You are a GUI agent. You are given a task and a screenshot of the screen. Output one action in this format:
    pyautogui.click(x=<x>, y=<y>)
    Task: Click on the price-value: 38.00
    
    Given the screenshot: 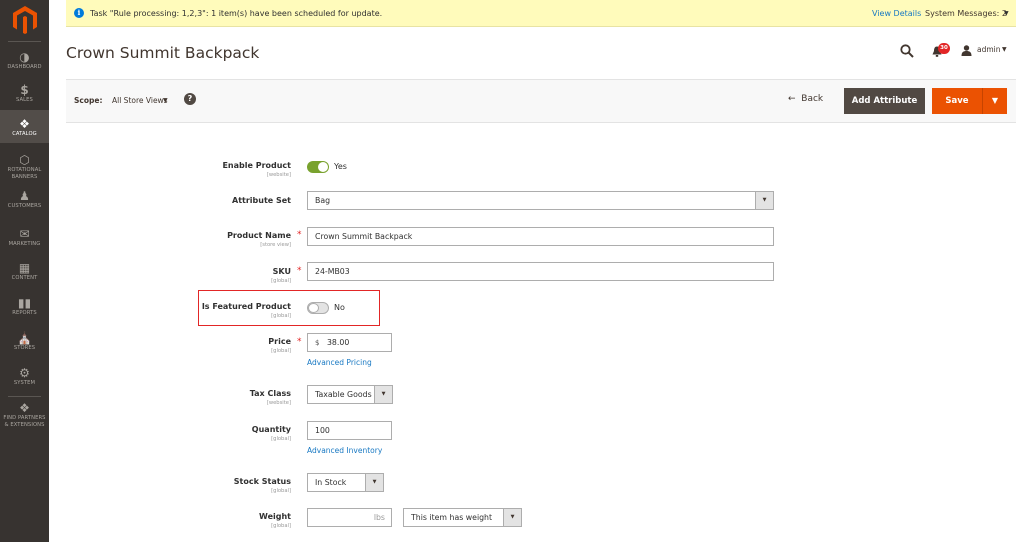 What is the action you would take?
    pyautogui.click(x=338, y=342)
    